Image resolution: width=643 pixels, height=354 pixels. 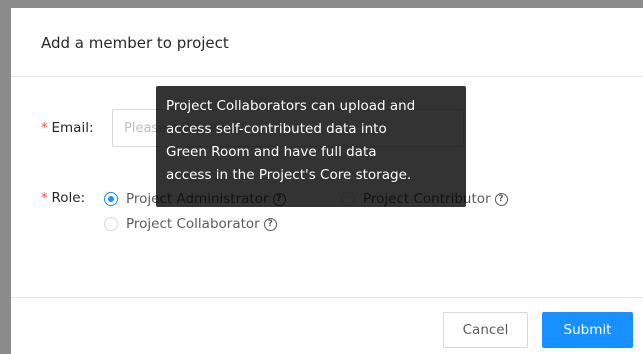 I want to click on radio-checked-icon, so click(x=111, y=199).